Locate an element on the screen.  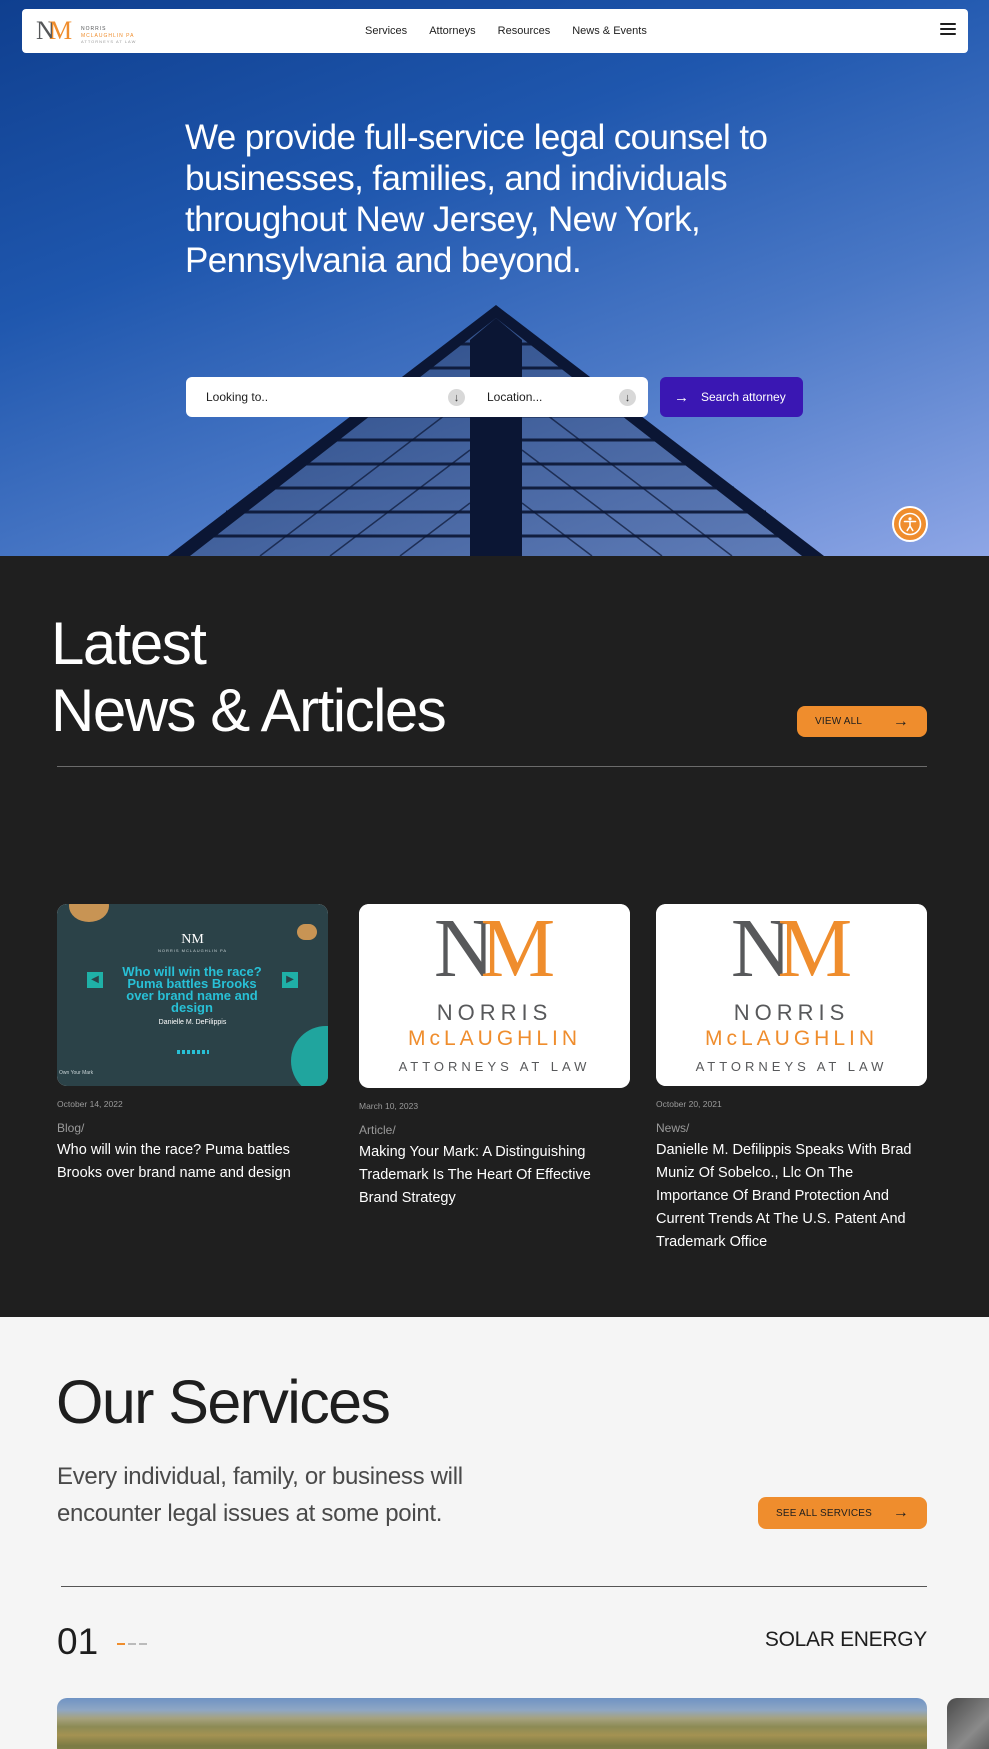
hamburger-icon is located at coordinates (948, 30).